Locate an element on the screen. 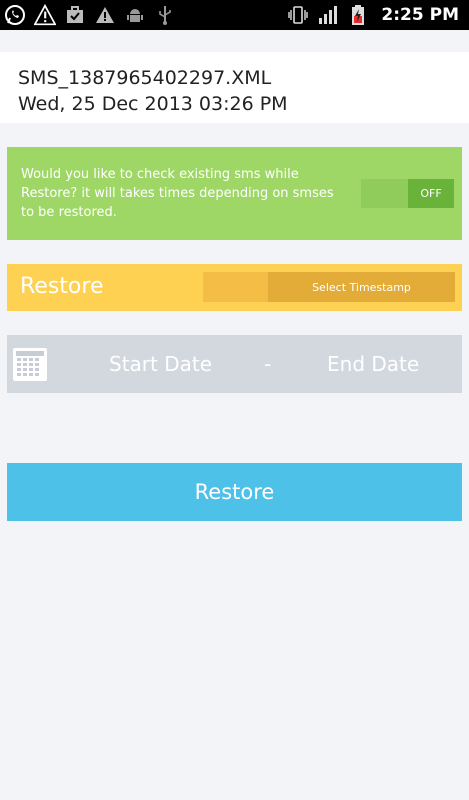  toggle-track is located at coordinates (384, 193).